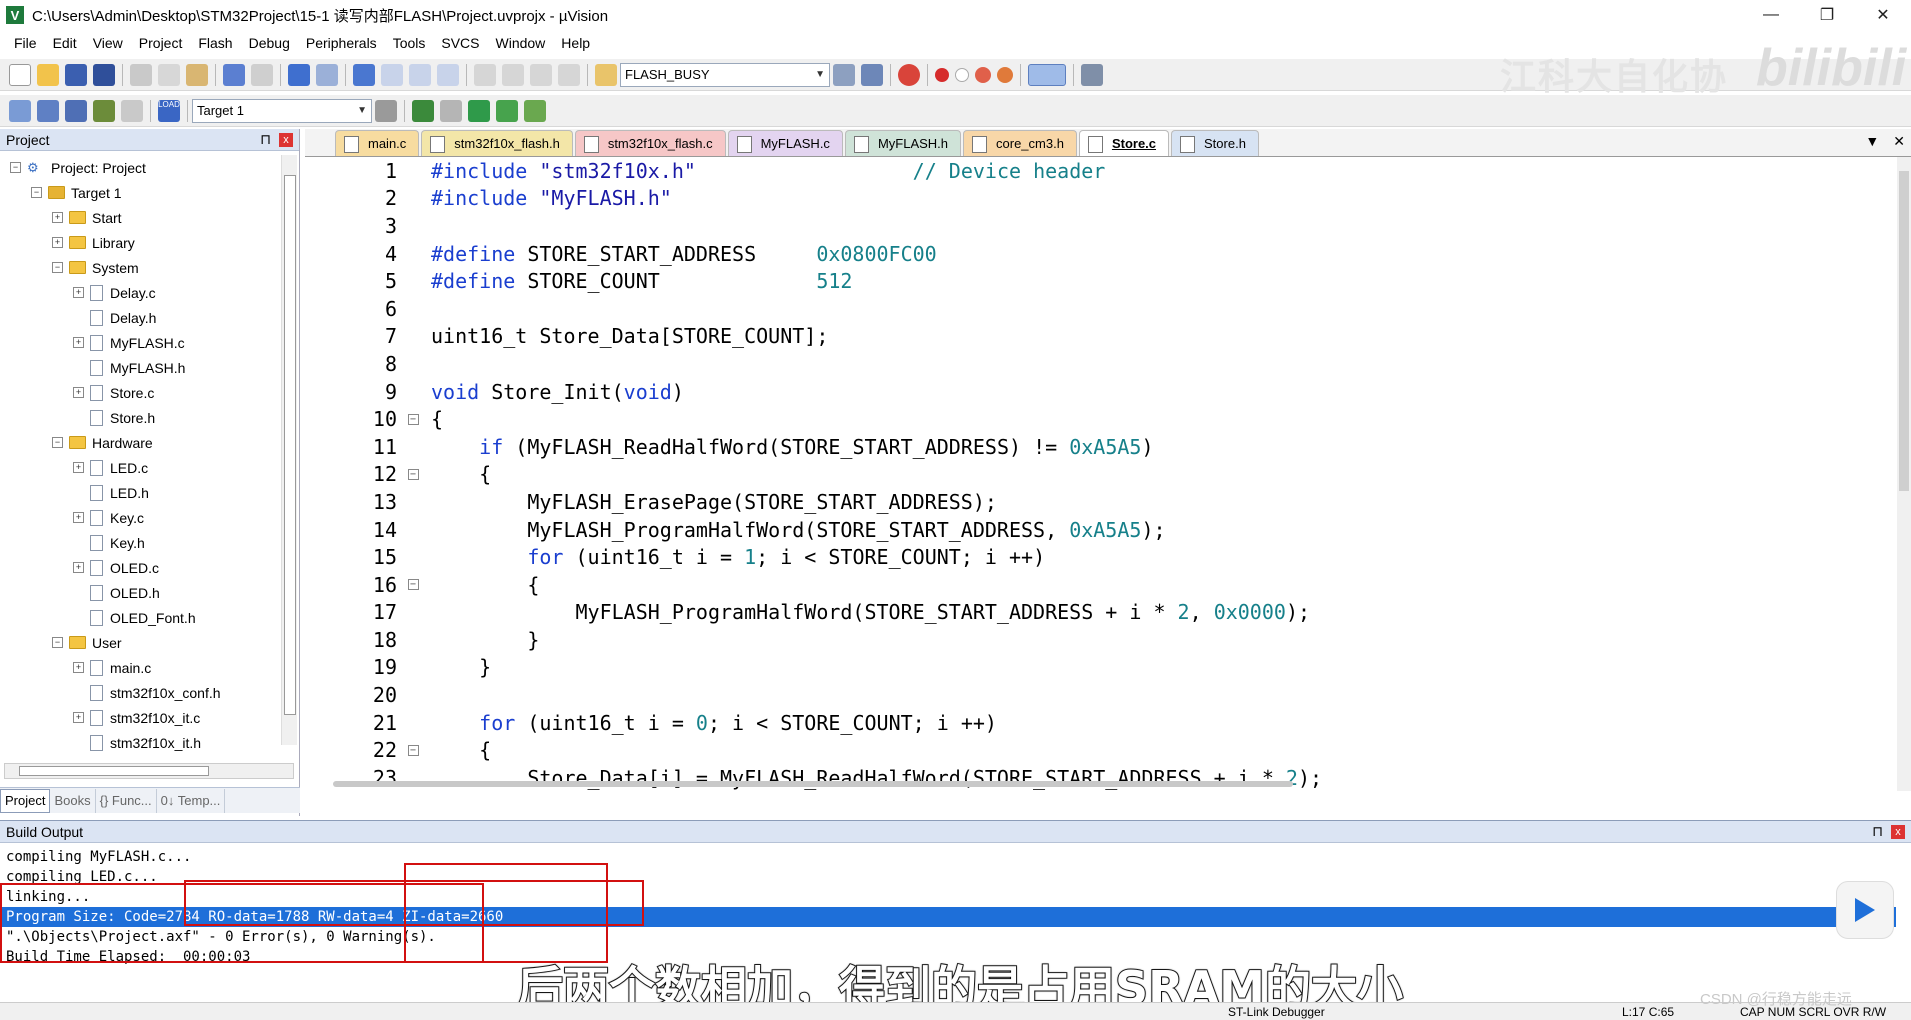 This screenshot has width=1911, height=1020. Describe the element at coordinates (903, 143) in the screenshot. I see `editor-tab: MyFLASH.h` at that location.